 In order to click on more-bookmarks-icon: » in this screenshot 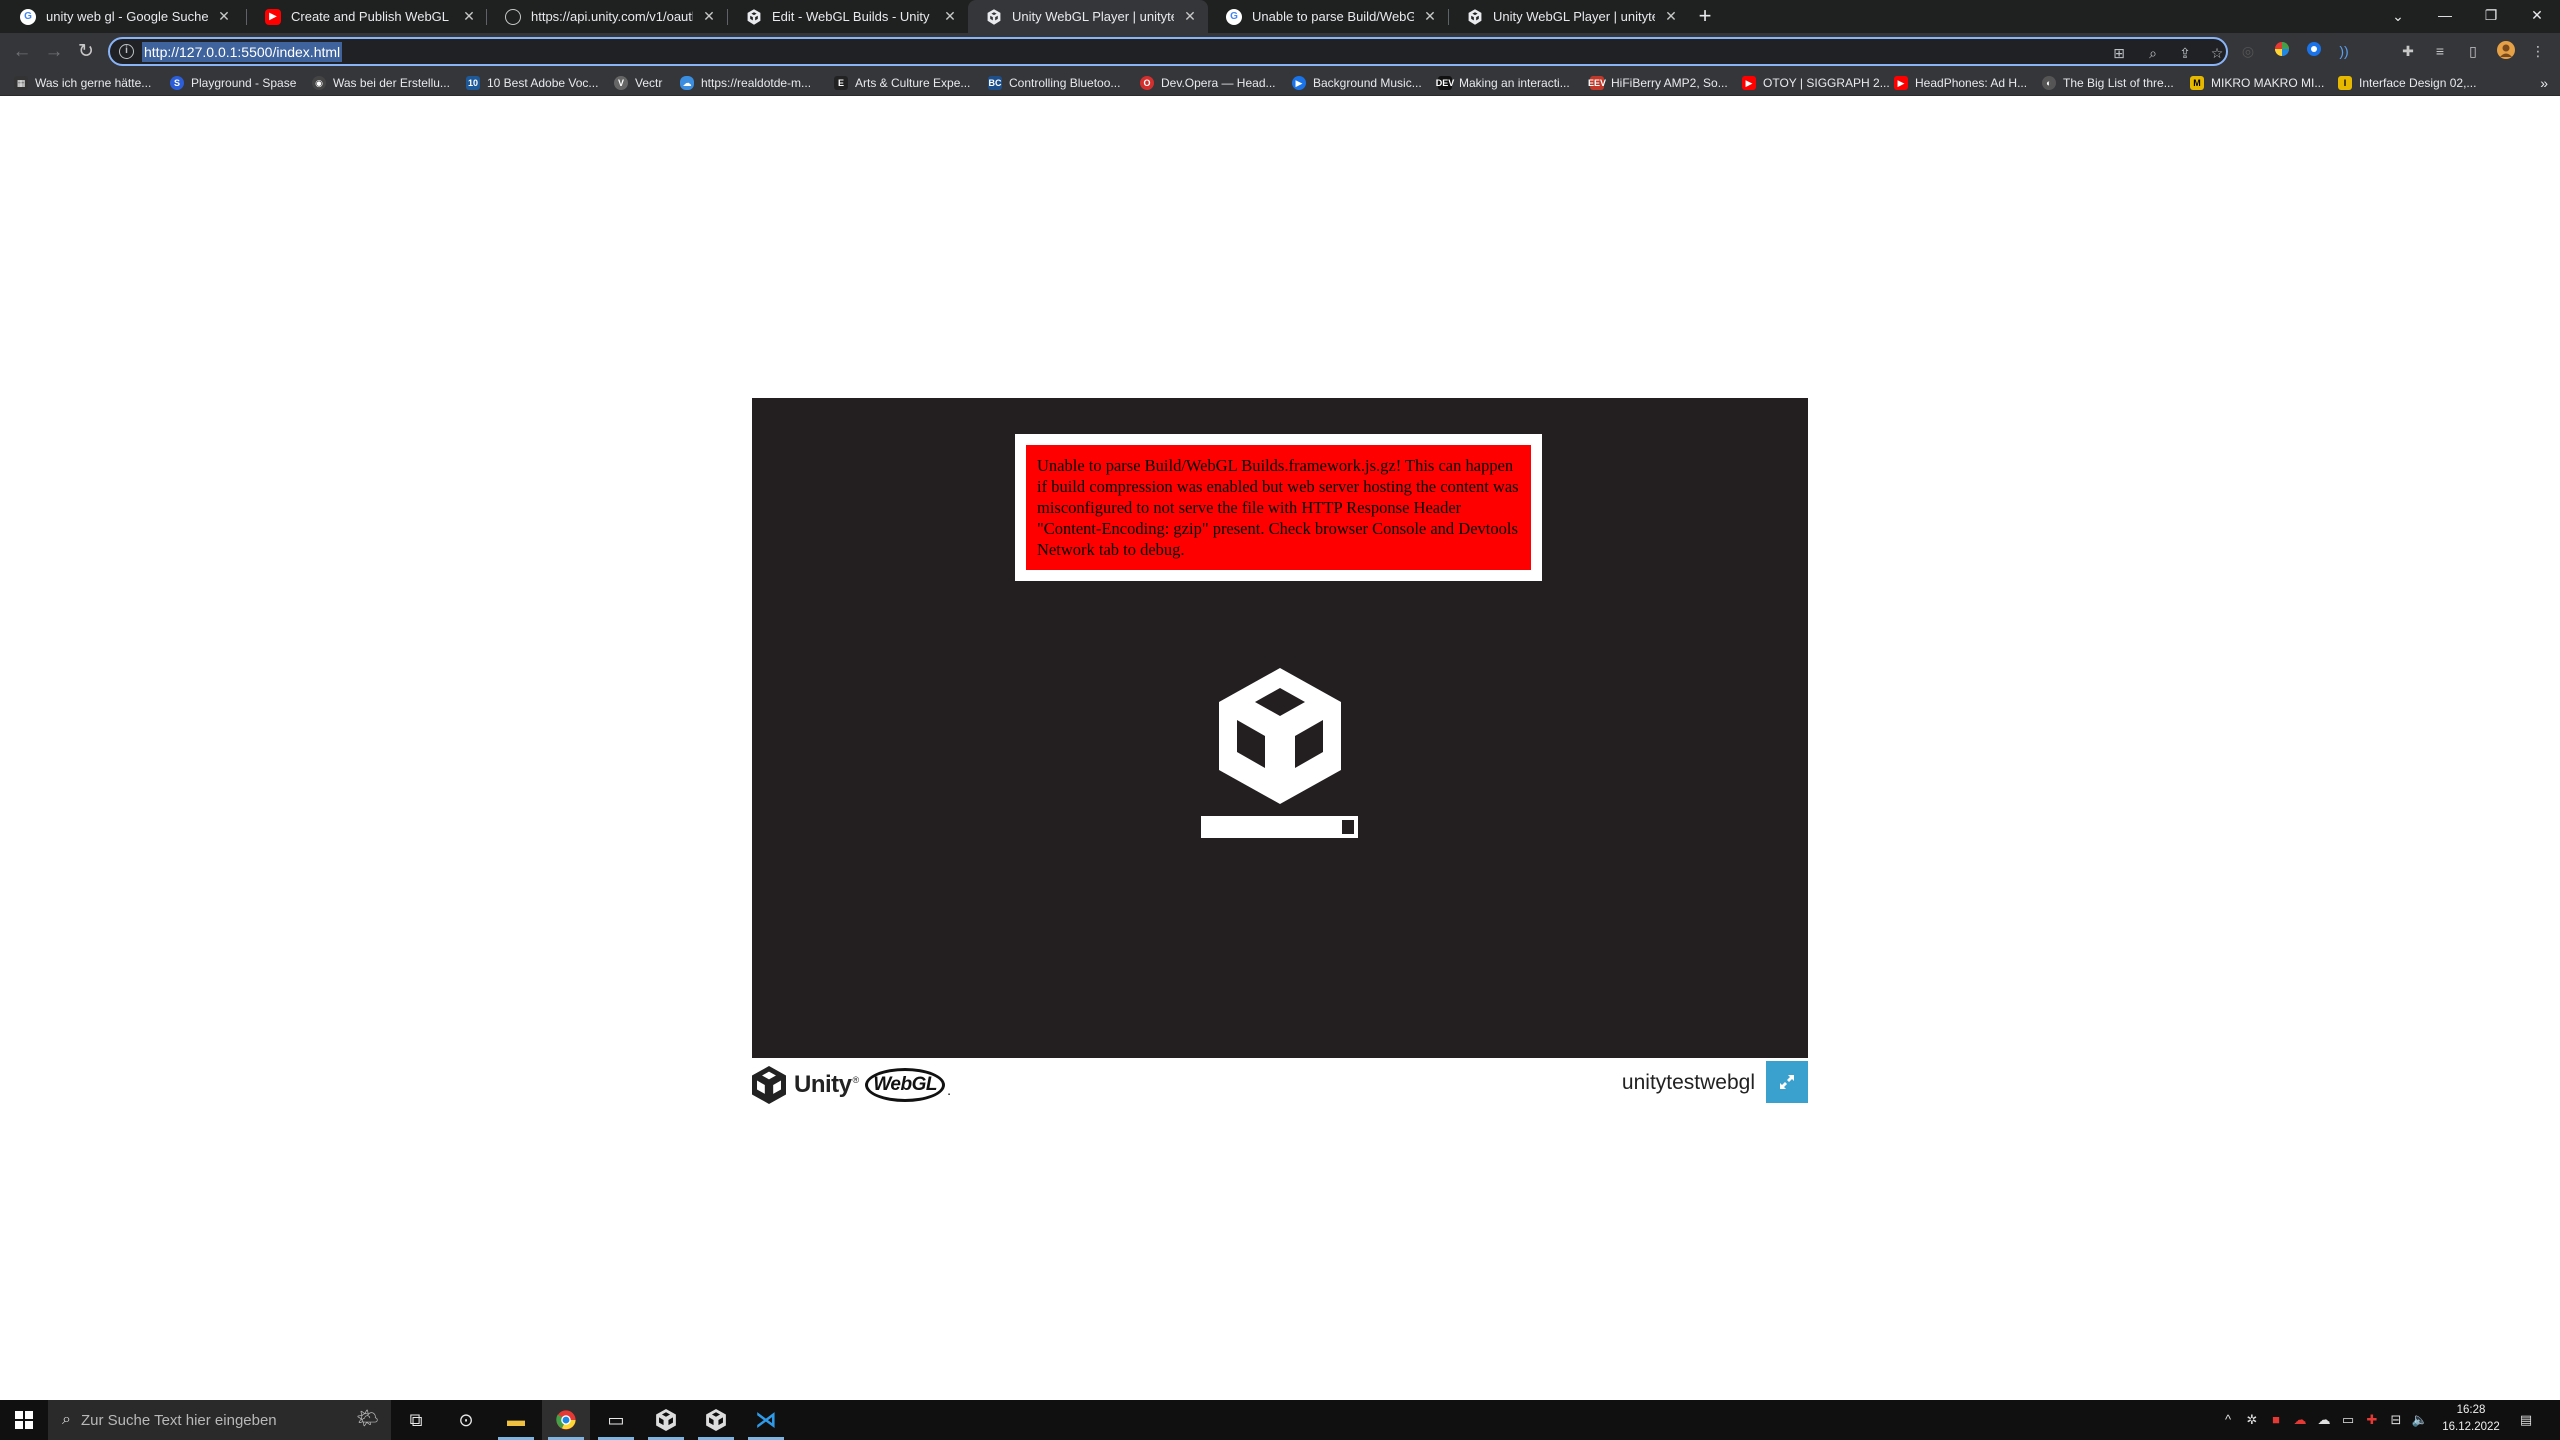, I will do `click(2544, 83)`.